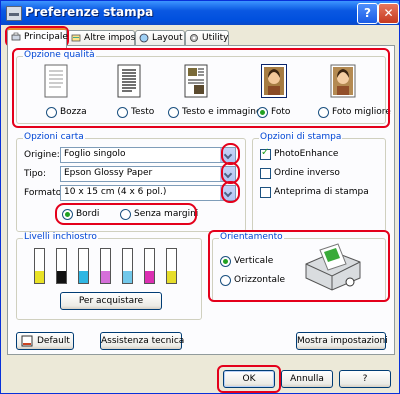 The image size is (400, 394). Describe the element at coordinates (76, 38) in the screenshot. I see `more-settings-tab-icon` at that location.